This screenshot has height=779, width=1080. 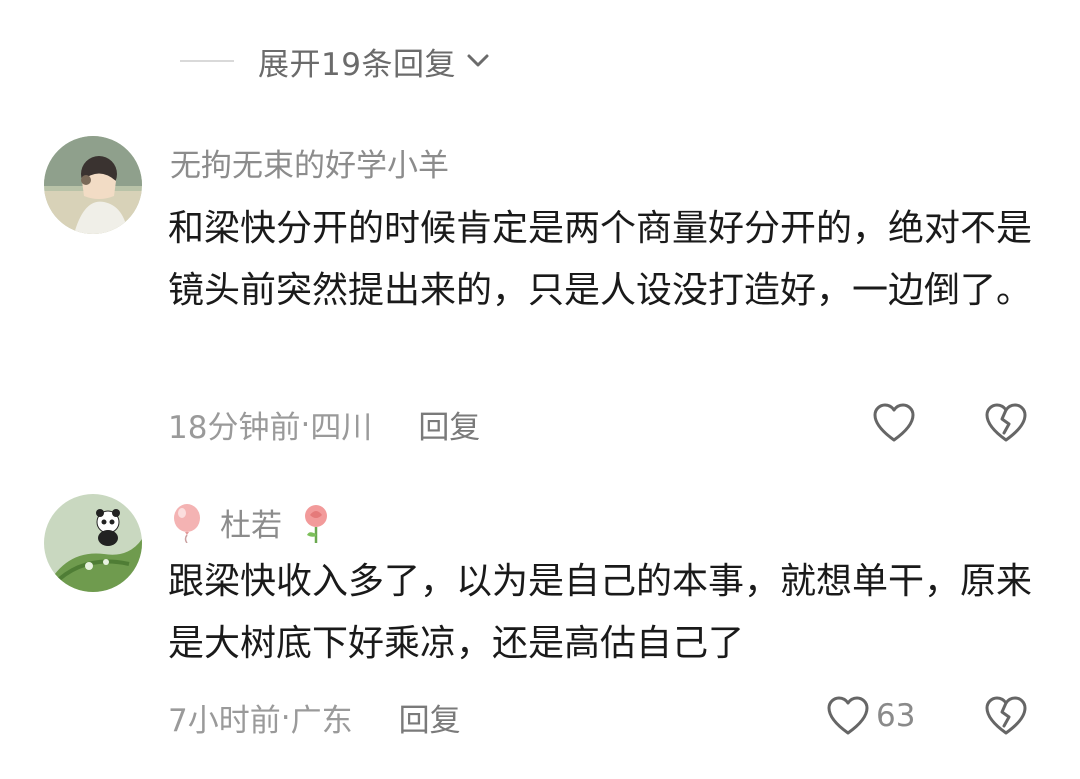 I want to click on balloon-icon, so click(x=187, y=523).